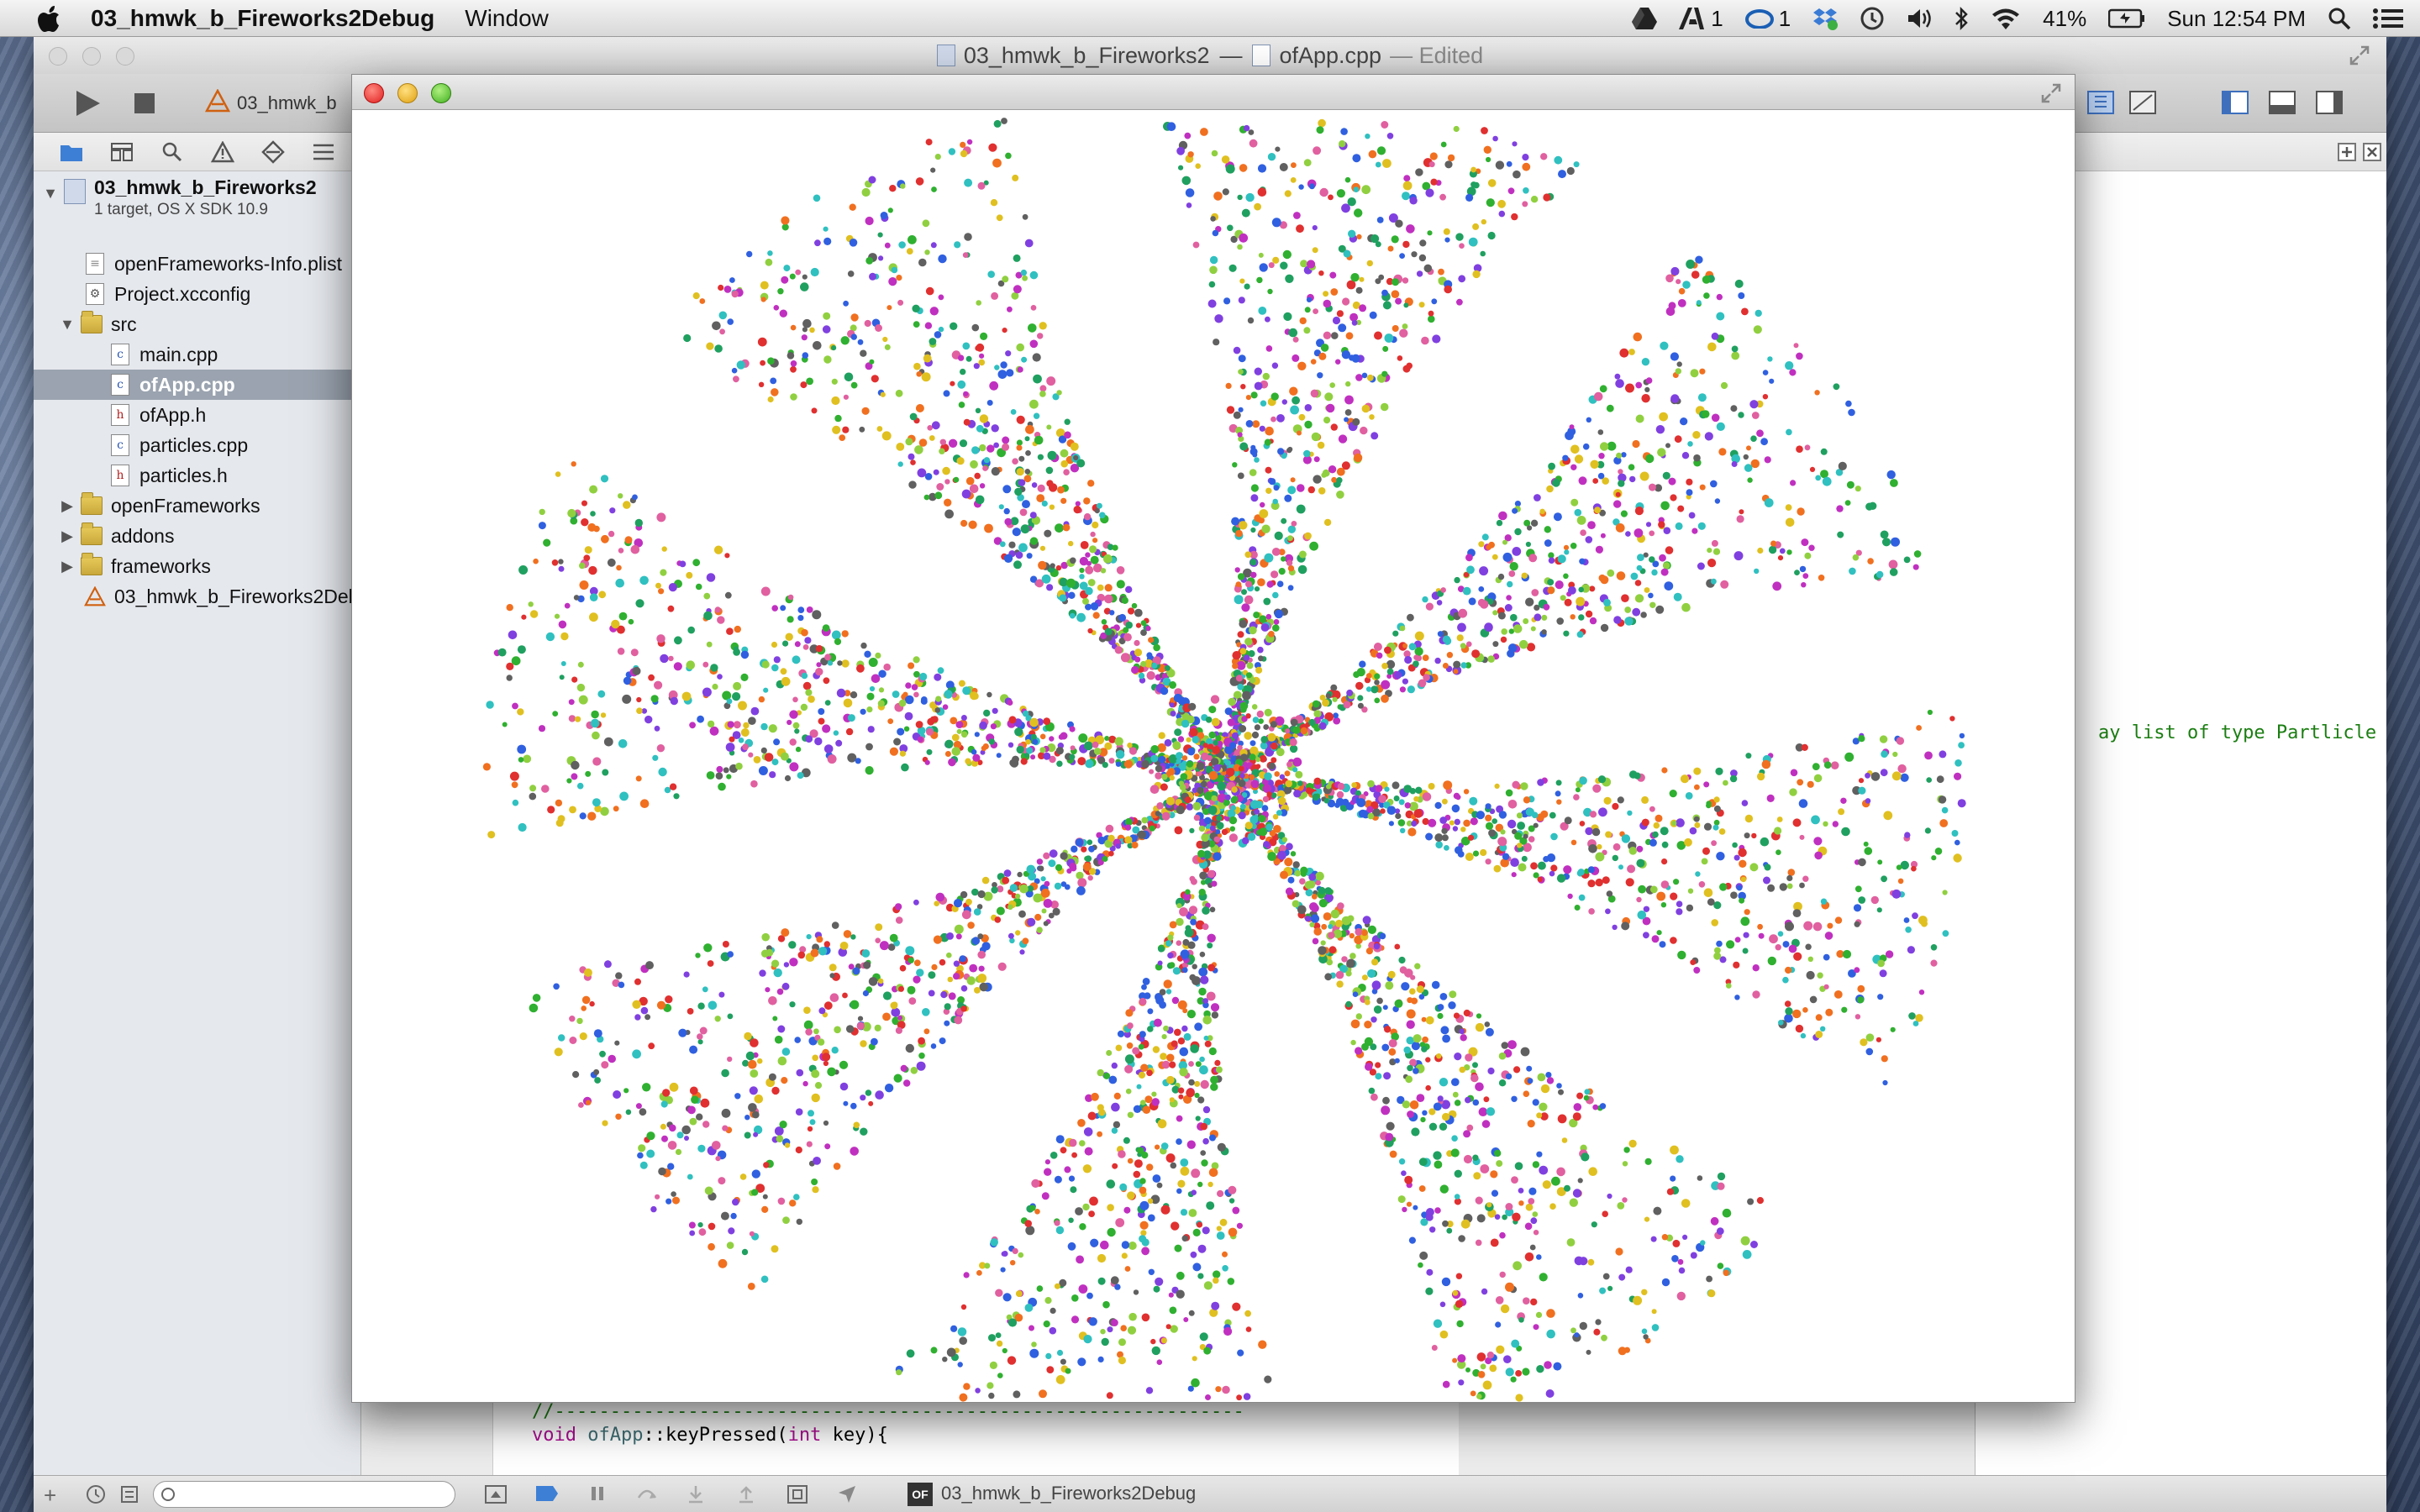 The height and width of the screenshot is (1512, 2420). I want to click on dropbox-icon, so click(1825, 18).